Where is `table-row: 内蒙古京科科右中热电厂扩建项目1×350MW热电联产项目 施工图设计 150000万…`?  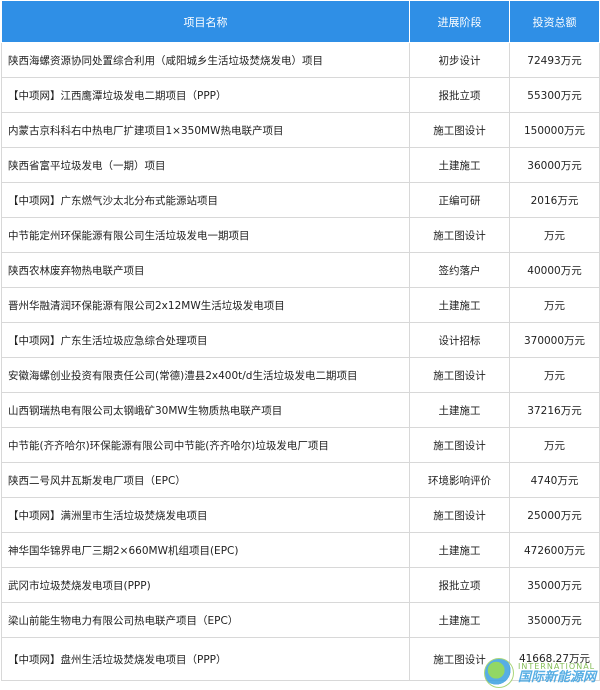
table-row: 内蒙古京科科右中热电厂扩建项目1×350MW热电联产项目 施工图设计 150000万… is located at coordinates (300, 130).